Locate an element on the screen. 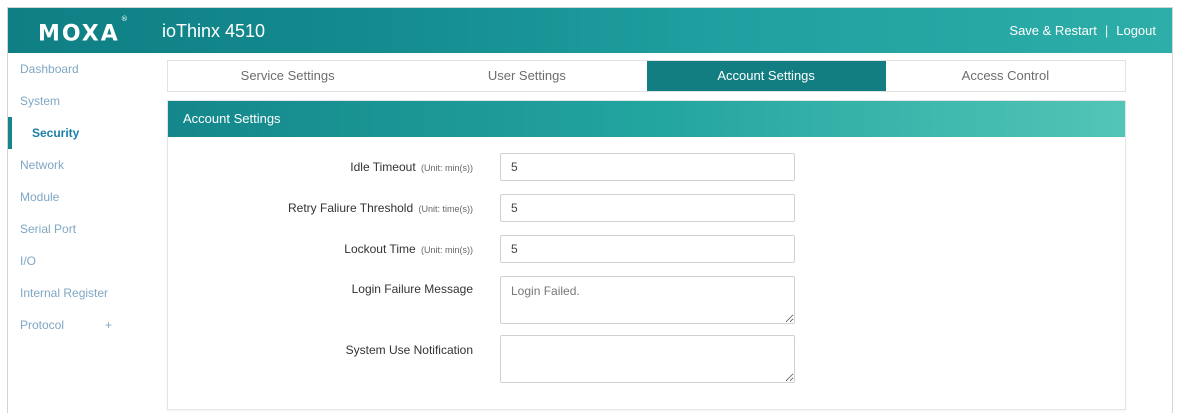 The width and height of the screenshot is (1181, 413). sidebar-item-label: Security is located at coordinates (56, 133).